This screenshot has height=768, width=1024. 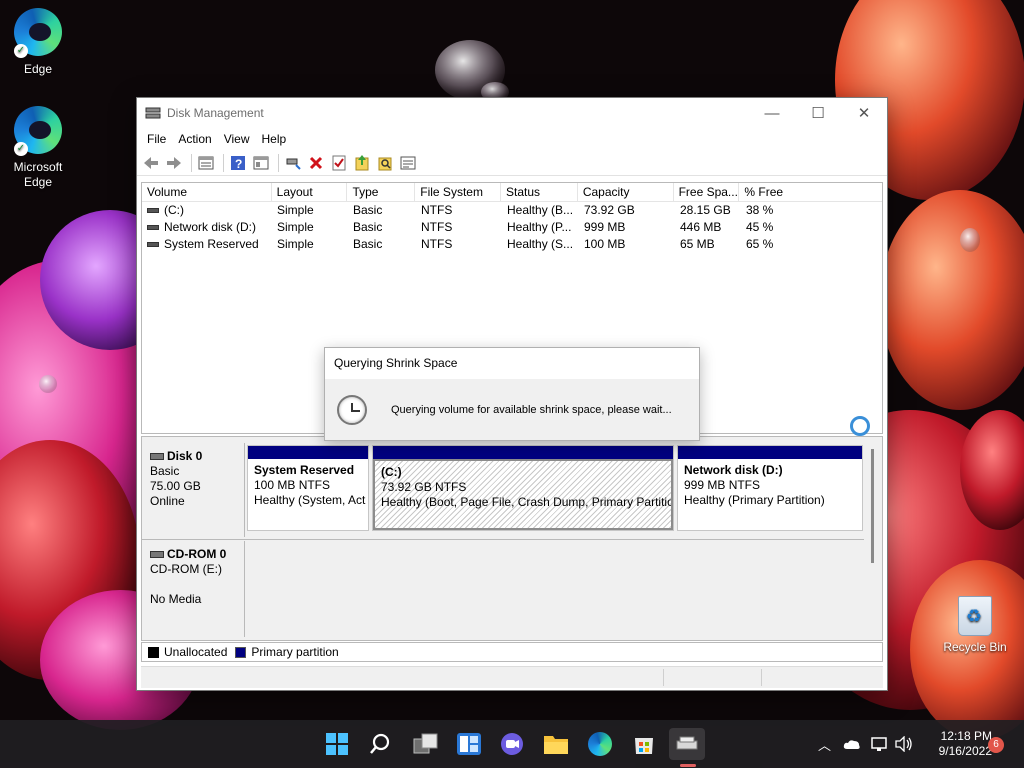 I want to click on percent-free-cell: 65 %, so click(x=760, y=244).